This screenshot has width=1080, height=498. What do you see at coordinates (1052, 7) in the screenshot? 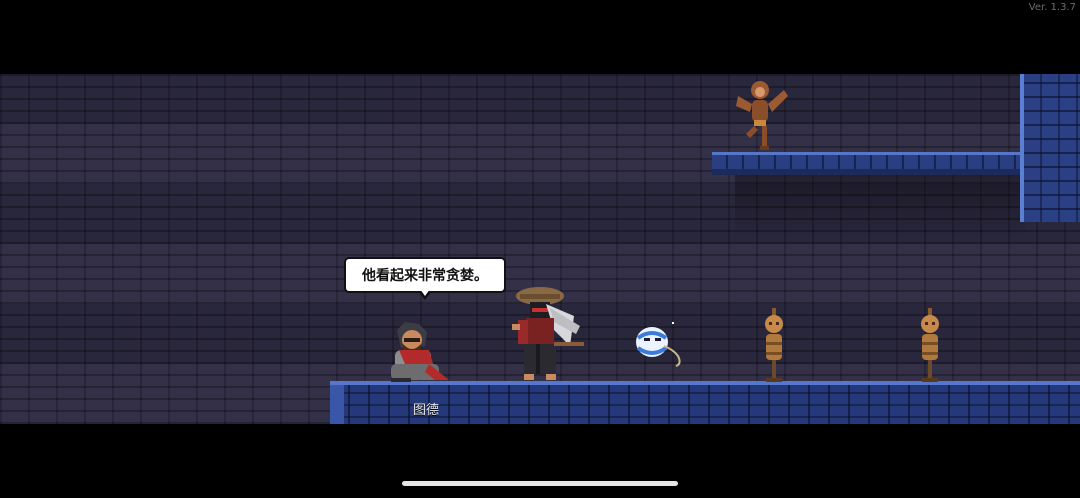
I see `version-label: Ver. 1.3.7` at bounding box center [1052, 7].